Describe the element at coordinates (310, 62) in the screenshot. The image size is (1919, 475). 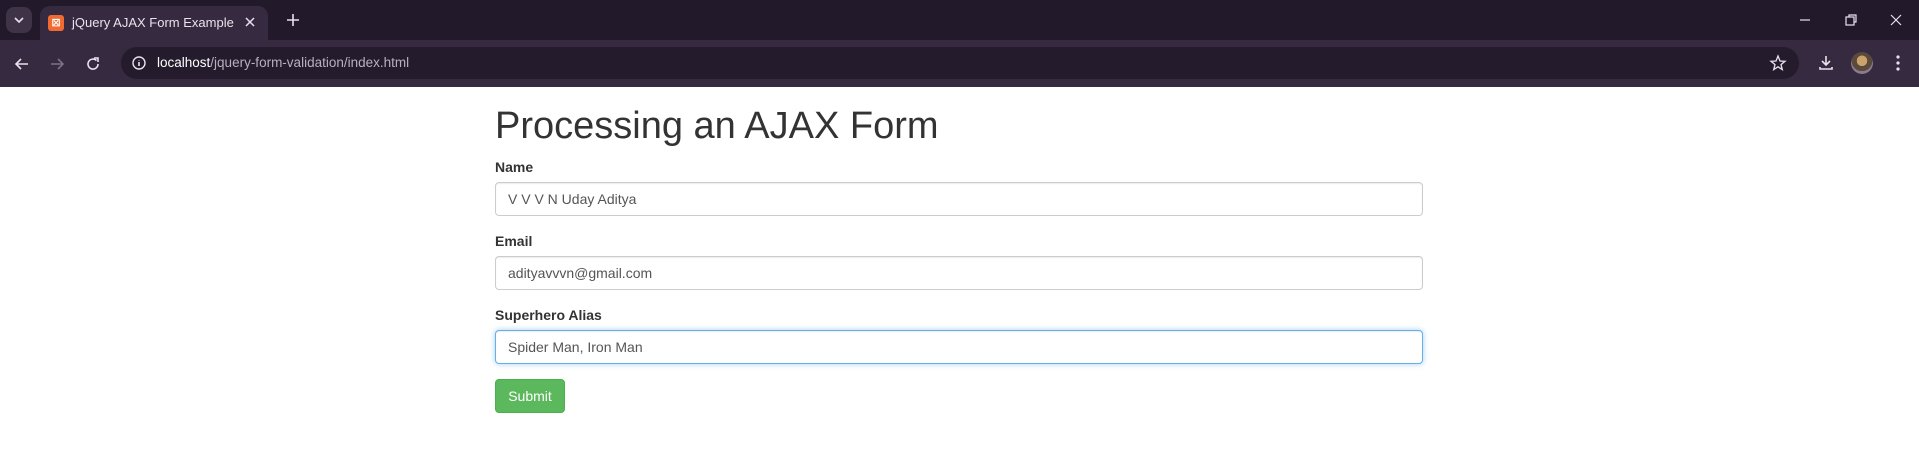
I see `url-path: /jquery-form-validation/index.html` at that location.